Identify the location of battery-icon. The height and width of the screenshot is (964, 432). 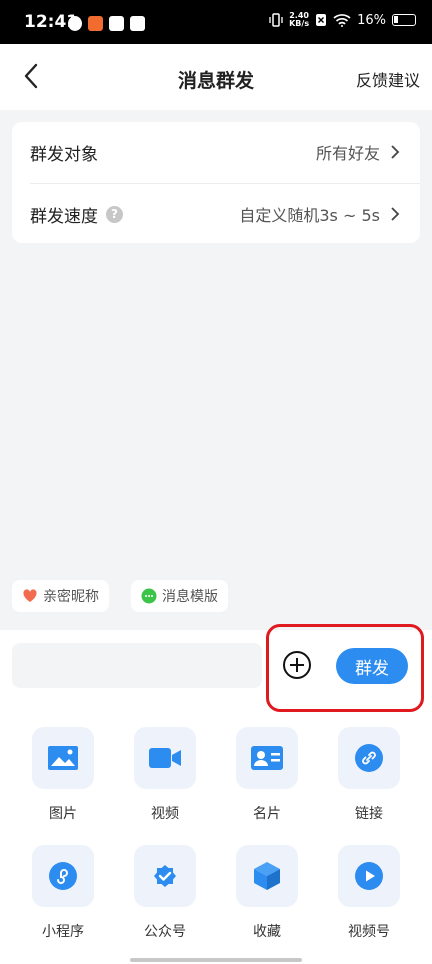
(404, 20).